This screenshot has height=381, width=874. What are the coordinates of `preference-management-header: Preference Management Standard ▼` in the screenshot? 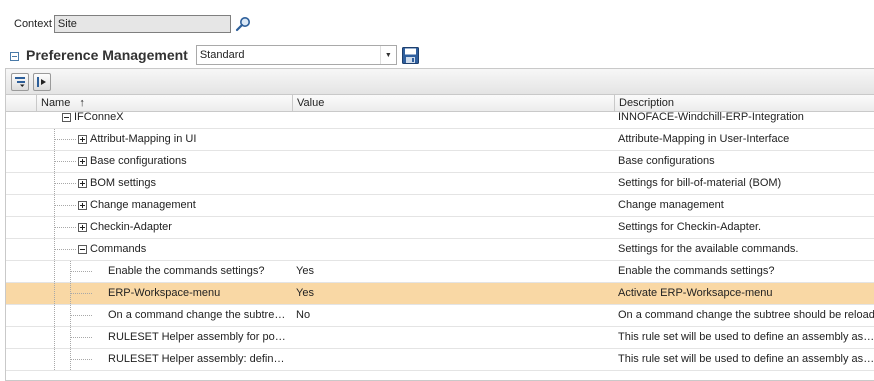 It's located at (214, 55).